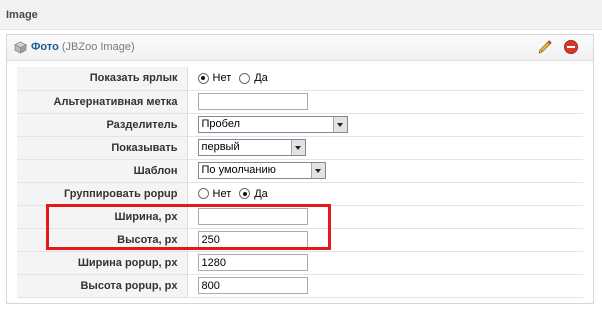  I want to click on element-type: (JBZoo Image), so click(98, 47).